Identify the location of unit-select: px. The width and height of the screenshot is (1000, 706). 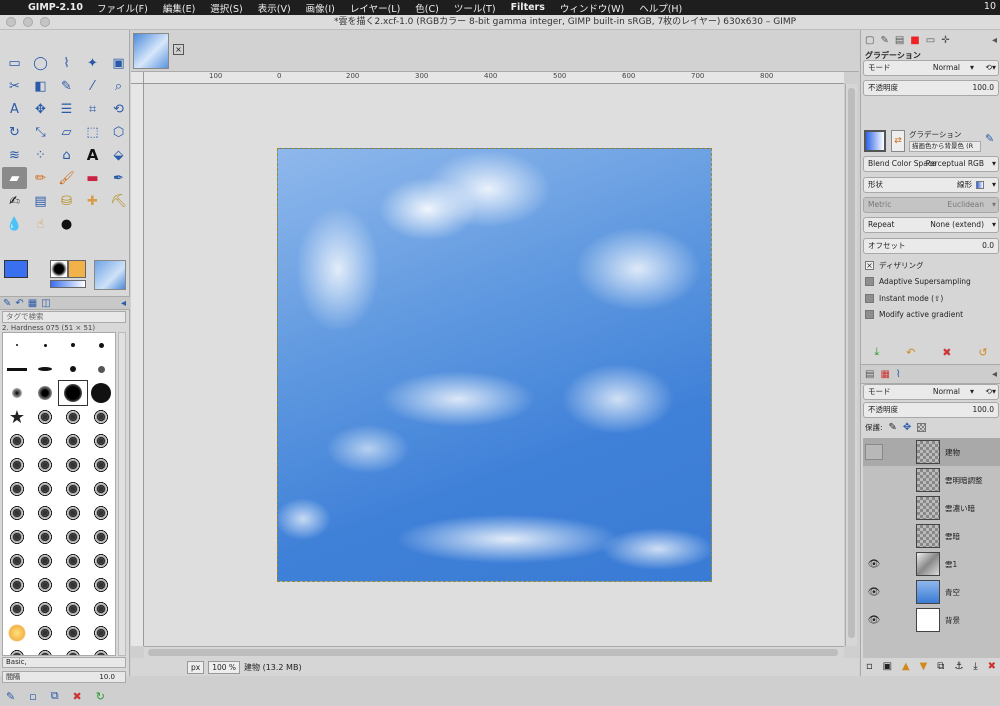
(196, 667).